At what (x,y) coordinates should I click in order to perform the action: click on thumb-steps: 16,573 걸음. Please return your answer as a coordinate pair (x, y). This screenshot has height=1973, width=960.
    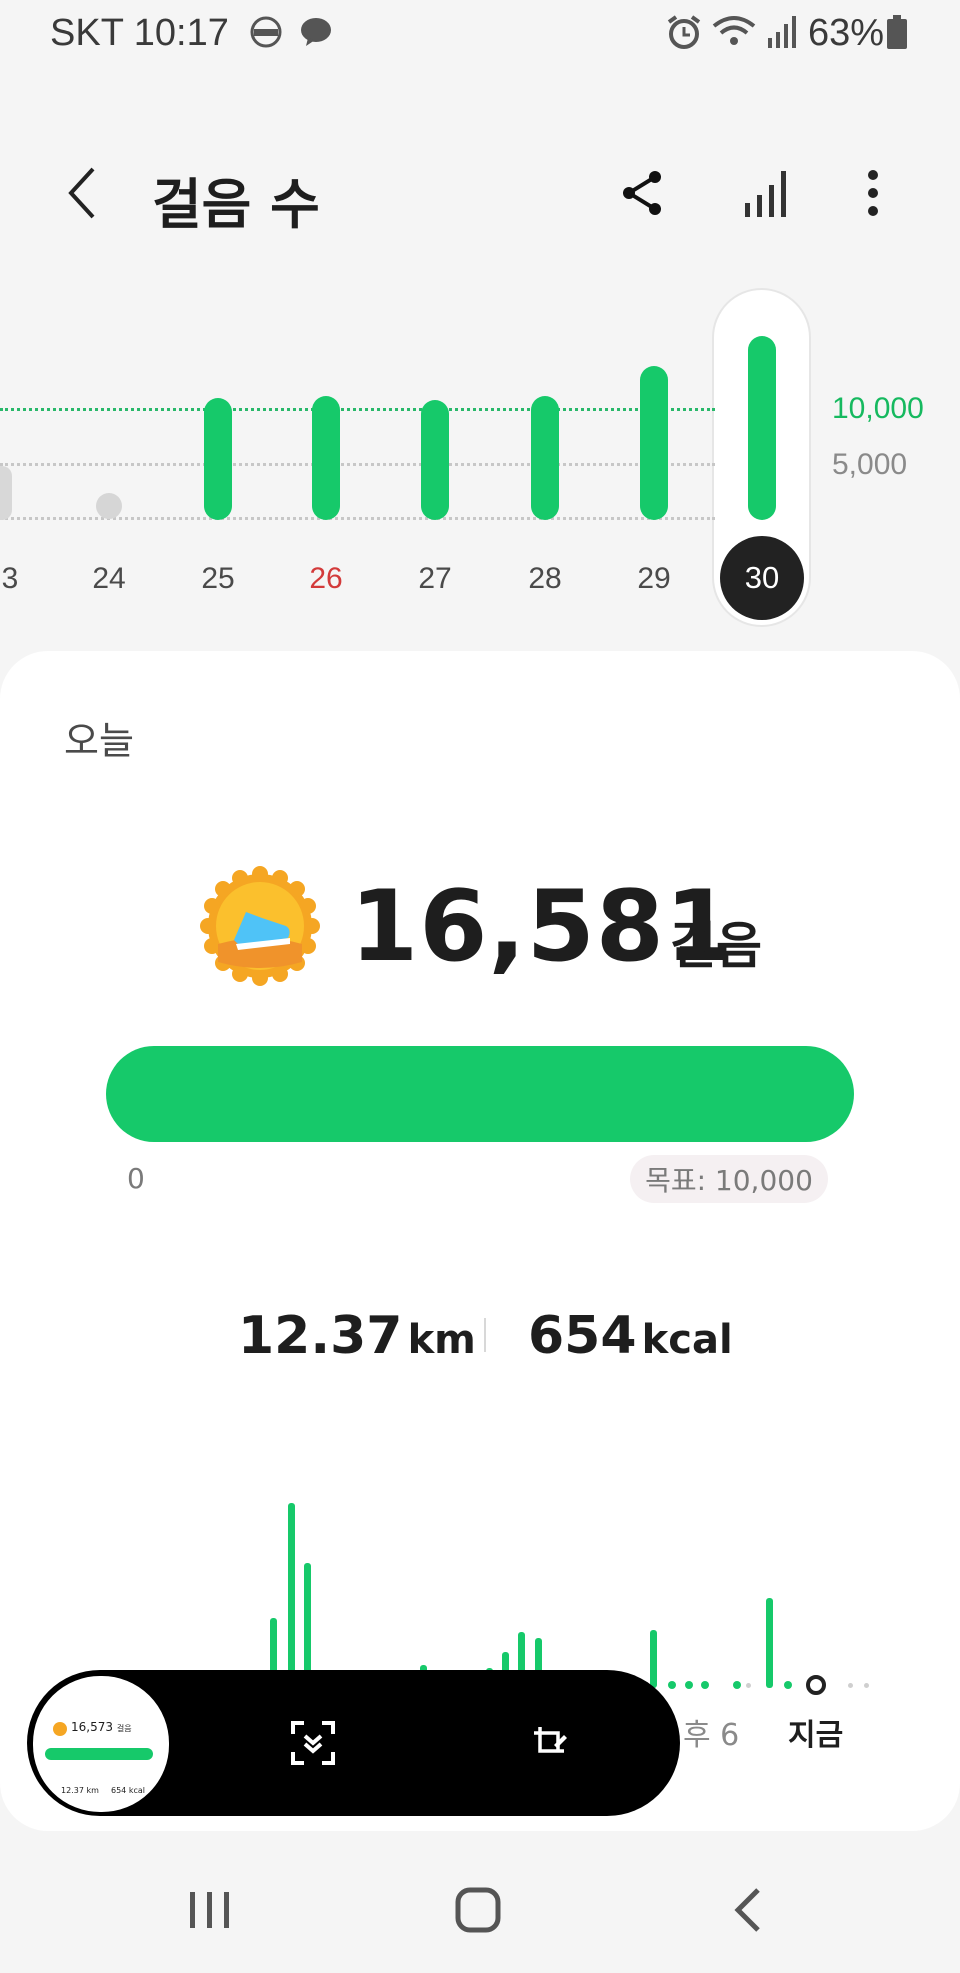
    Looking at the image, I should click on (101, 1727).